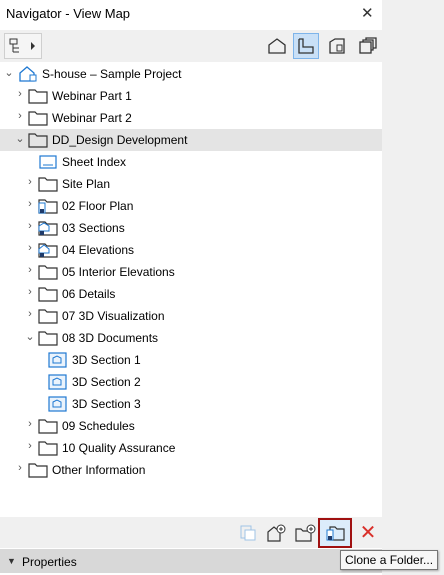 Image resolution: width=444 pixels, height=575 pixels. Describe the element at coordinates (191, 206) in the screenshot. I see `tree-item-floor-plan: › 02 Floor Plan` at that location.